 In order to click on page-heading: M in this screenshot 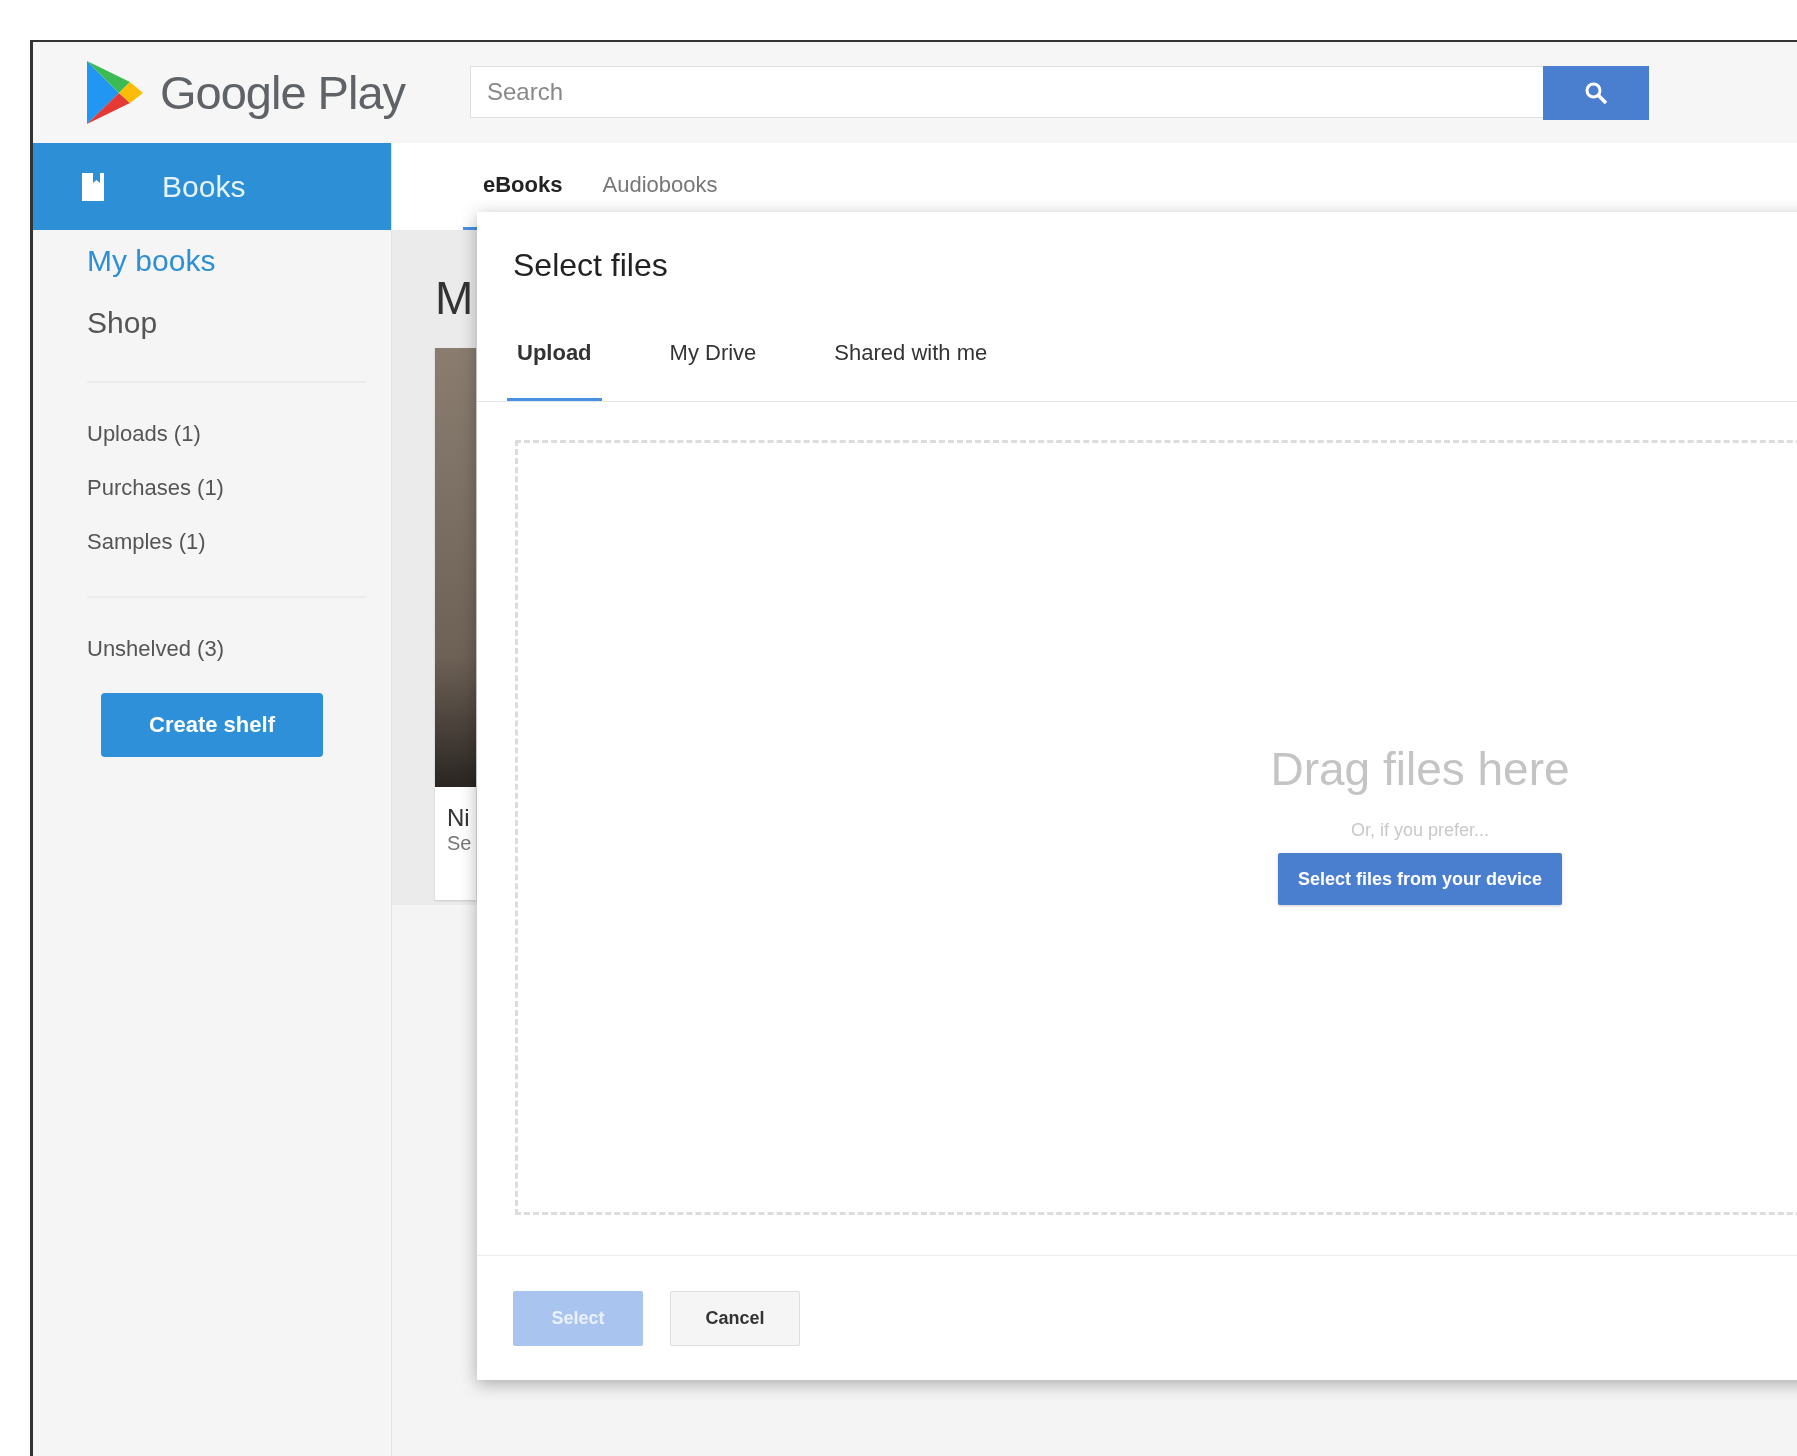, I will do `click(455, 298)`.